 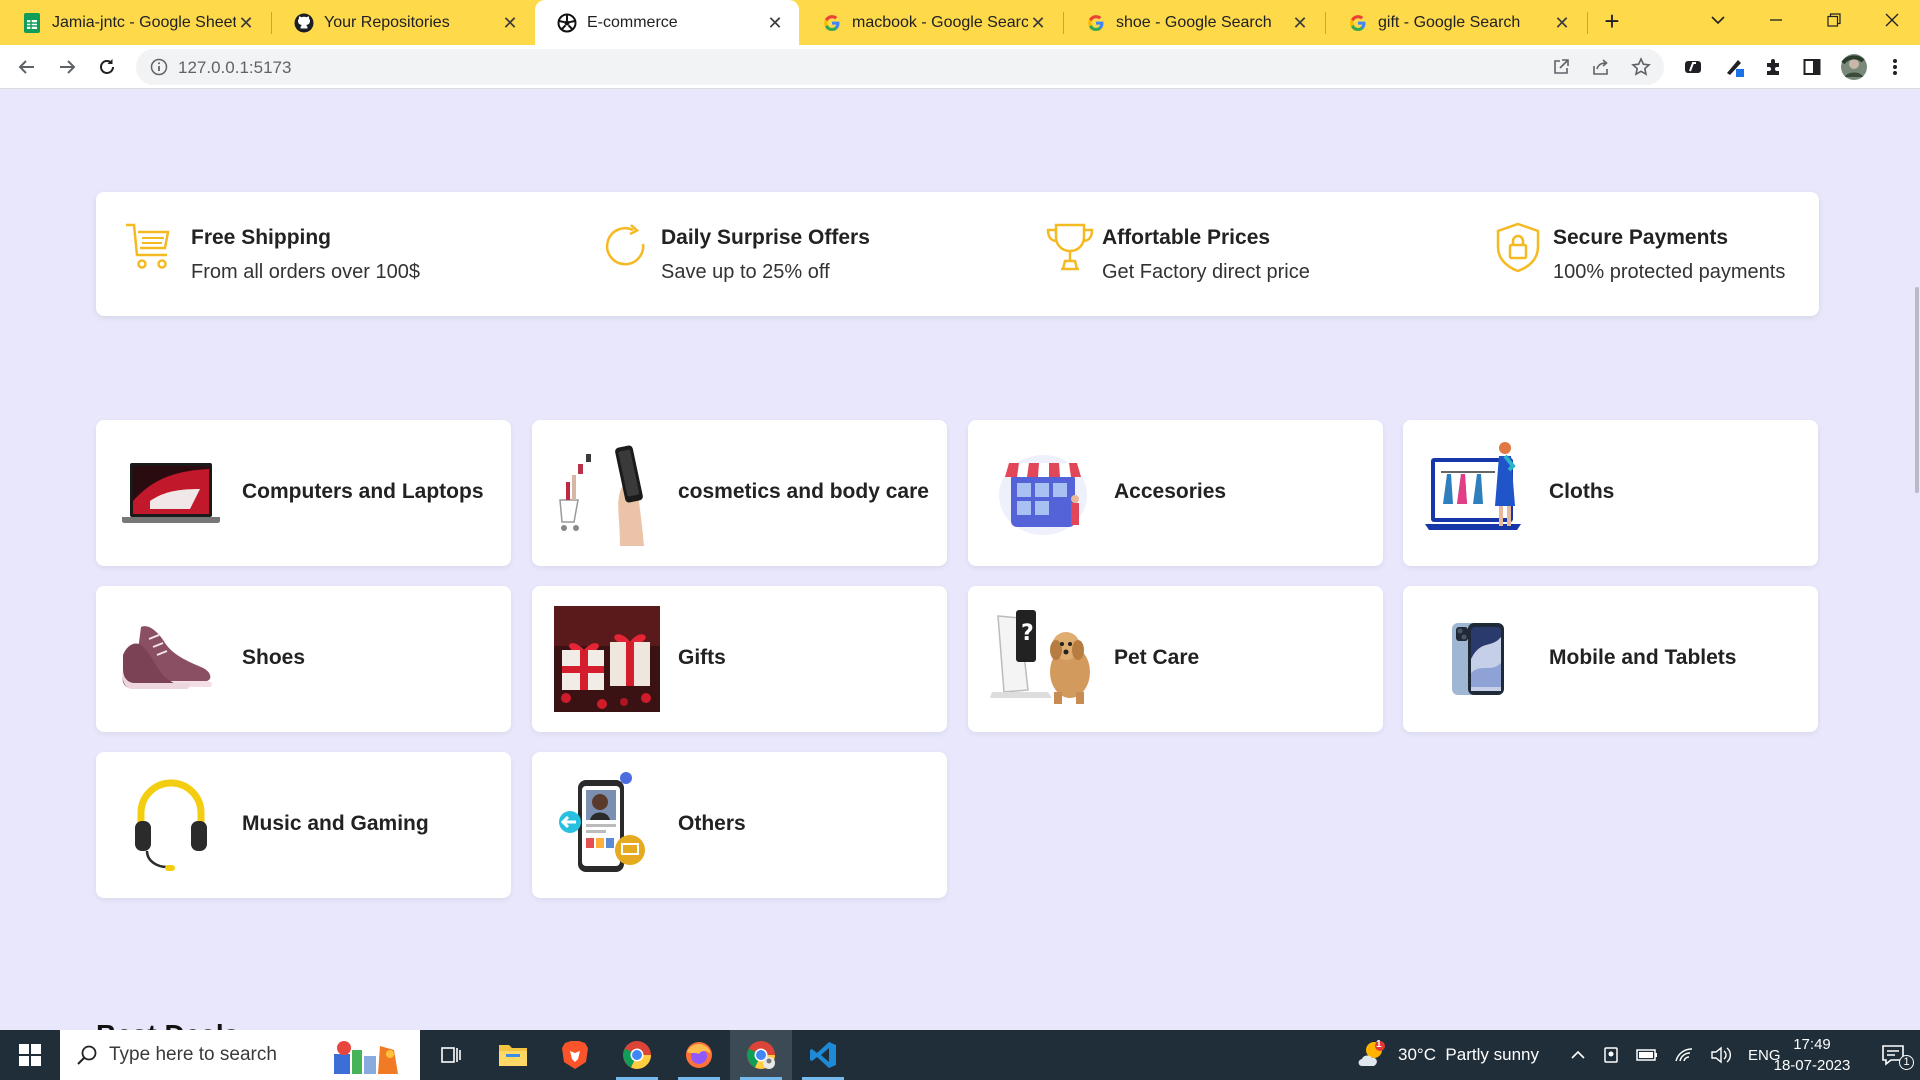 What do you see at coordinates (261, 237) in the screenshot?
I see `feature-title: Free Shipping` at bounding box center [261, 237].